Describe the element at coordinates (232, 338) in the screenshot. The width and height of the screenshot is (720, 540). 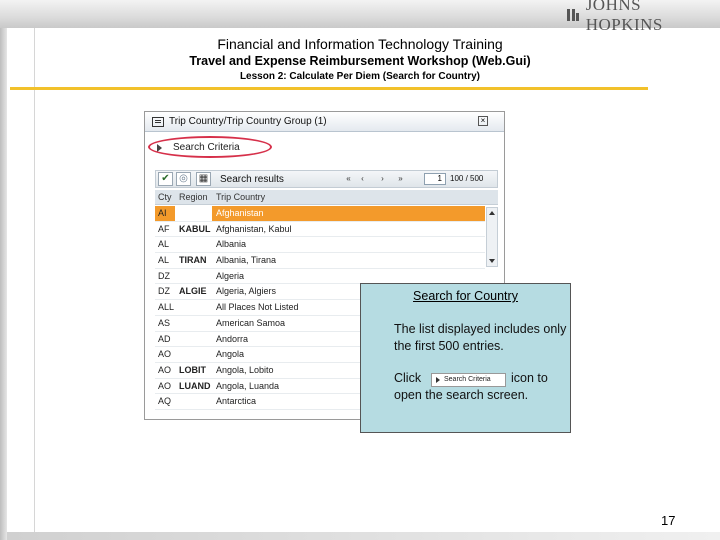
I see `cell-trip-country: Andorra` at that location.